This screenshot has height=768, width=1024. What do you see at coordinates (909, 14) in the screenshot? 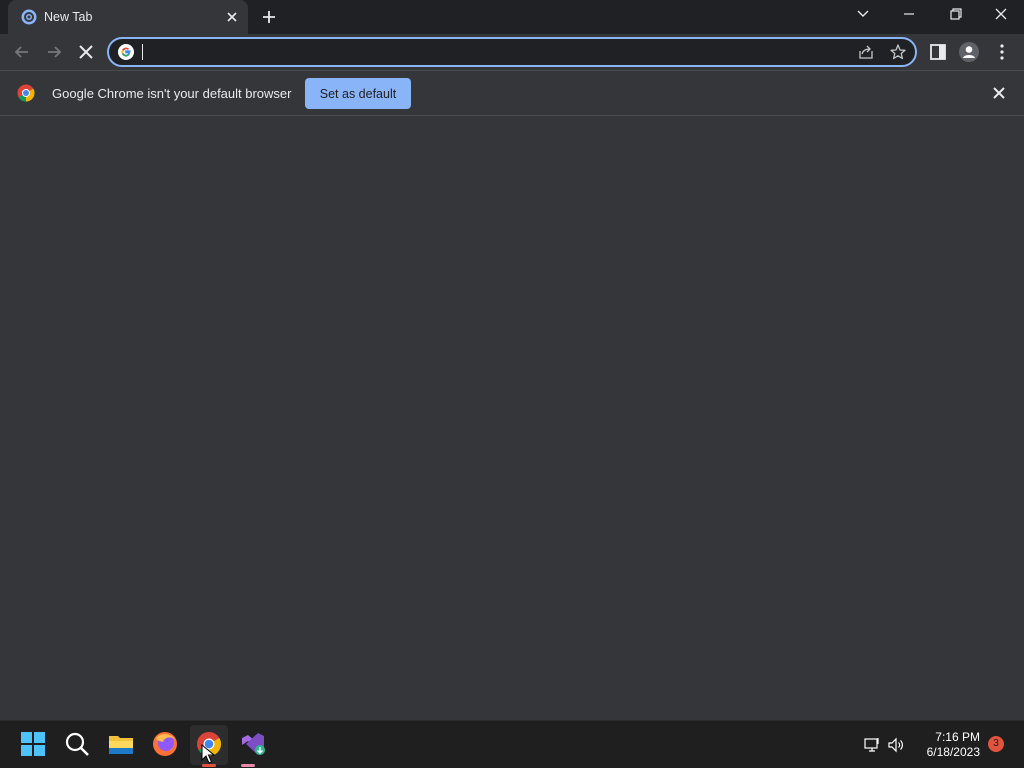
I see `minimize-icon` at bounding box center [909, 14].